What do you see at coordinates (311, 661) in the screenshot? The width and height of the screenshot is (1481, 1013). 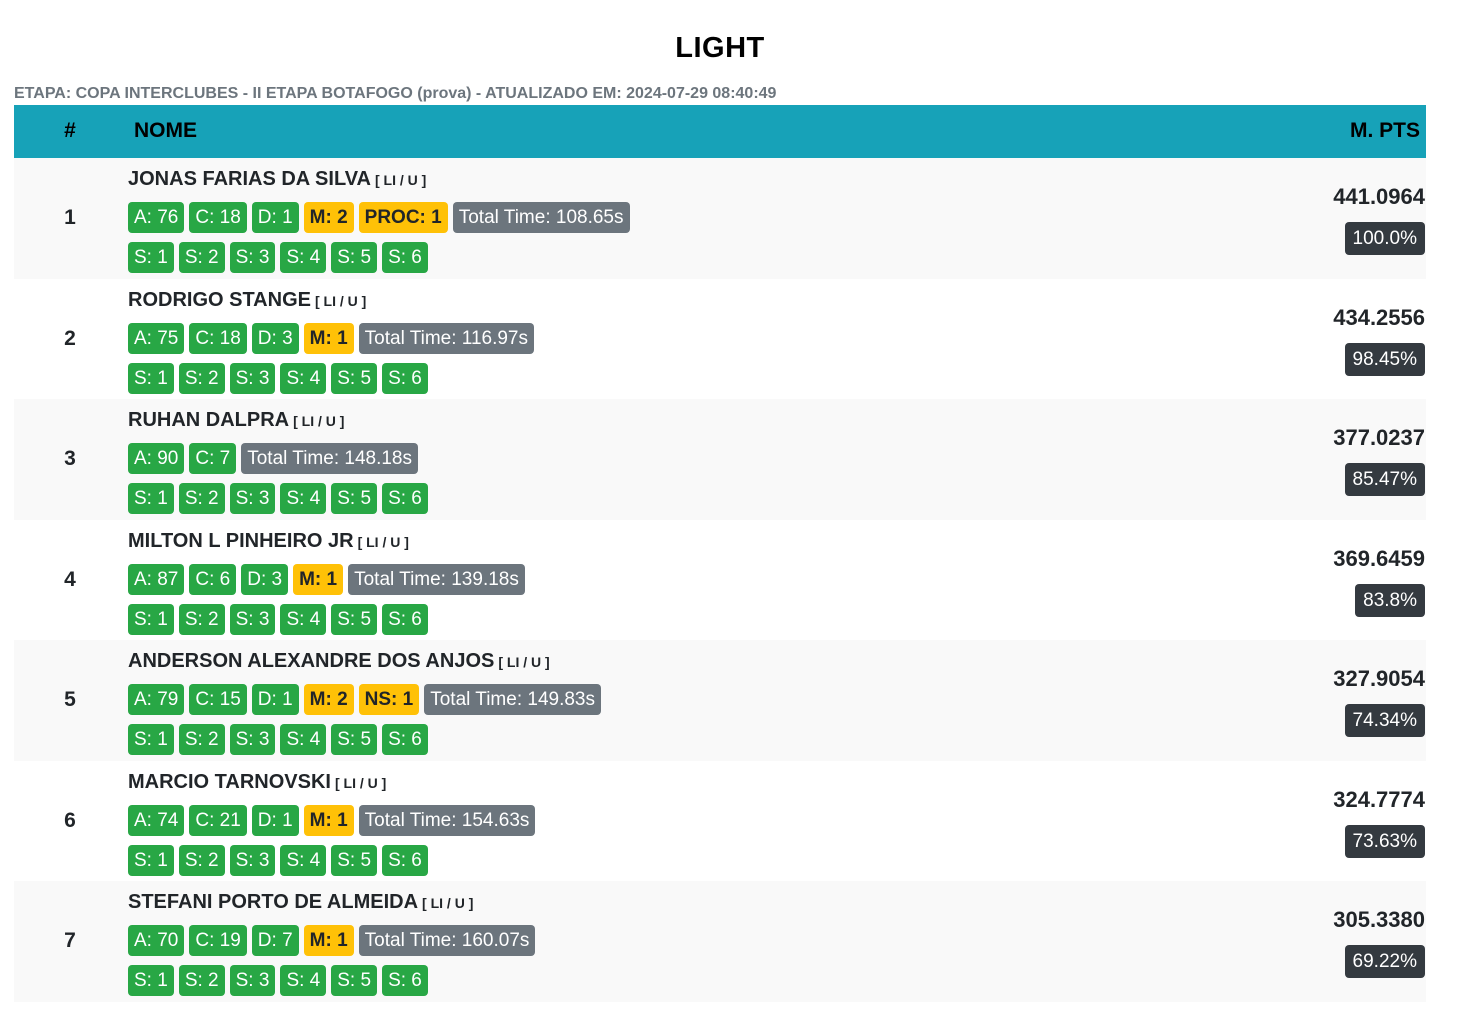 I see `competitor-name: ANDERSON ALEXANDRE DOS ANJOS` at bounding box center [311, 661].